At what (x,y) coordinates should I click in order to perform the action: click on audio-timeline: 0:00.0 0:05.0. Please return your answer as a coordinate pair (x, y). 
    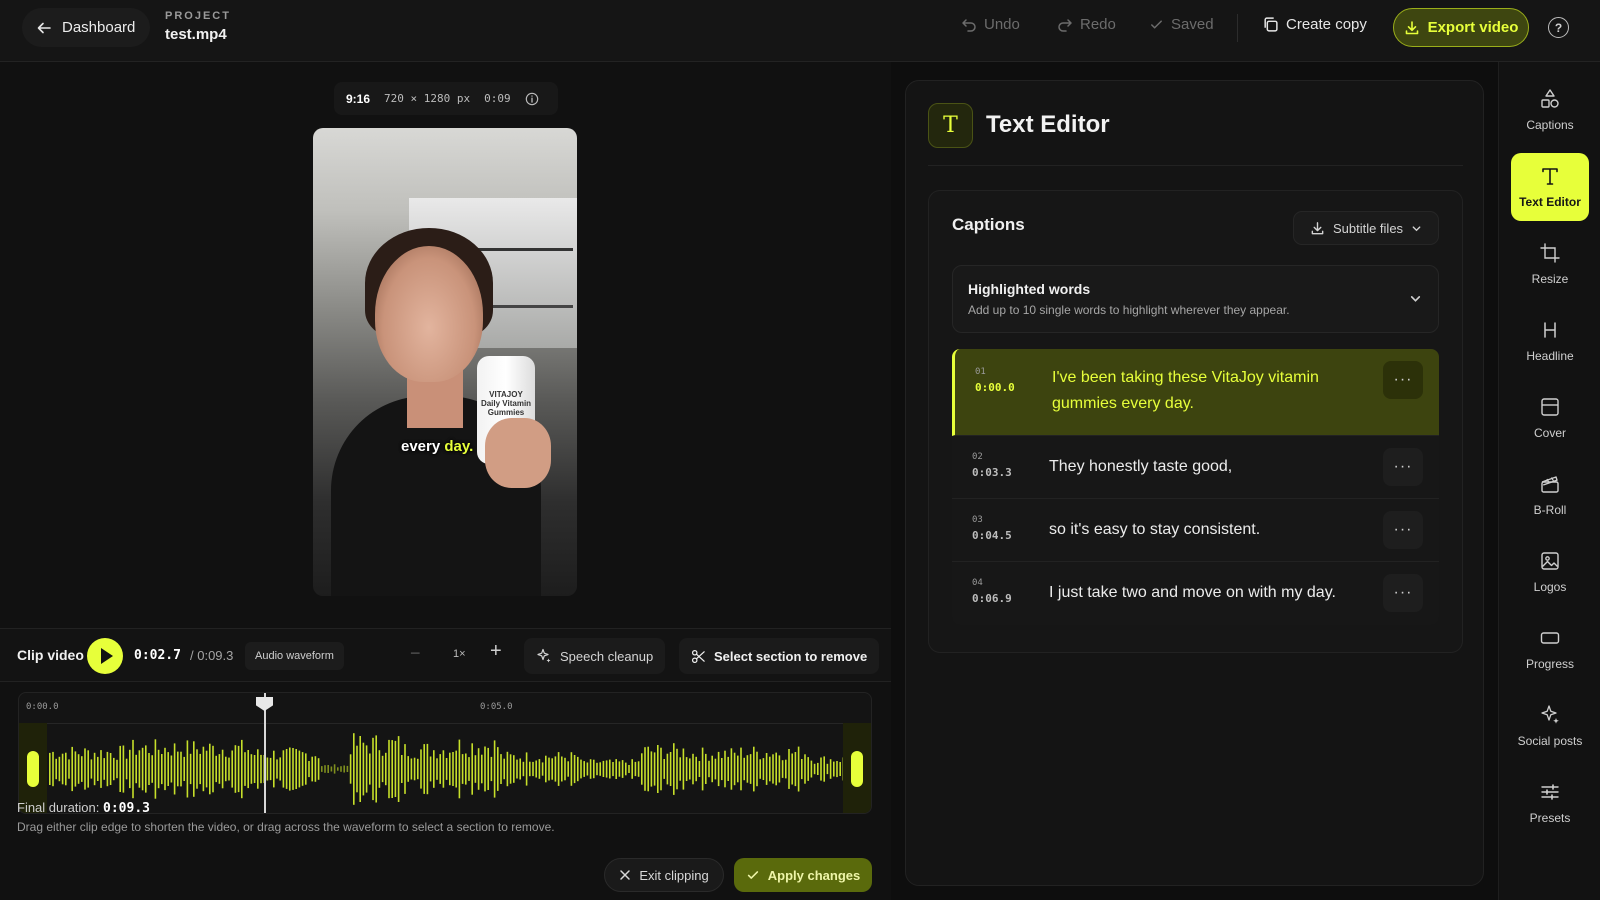
    Looking at the image, I should click on (445, 753).